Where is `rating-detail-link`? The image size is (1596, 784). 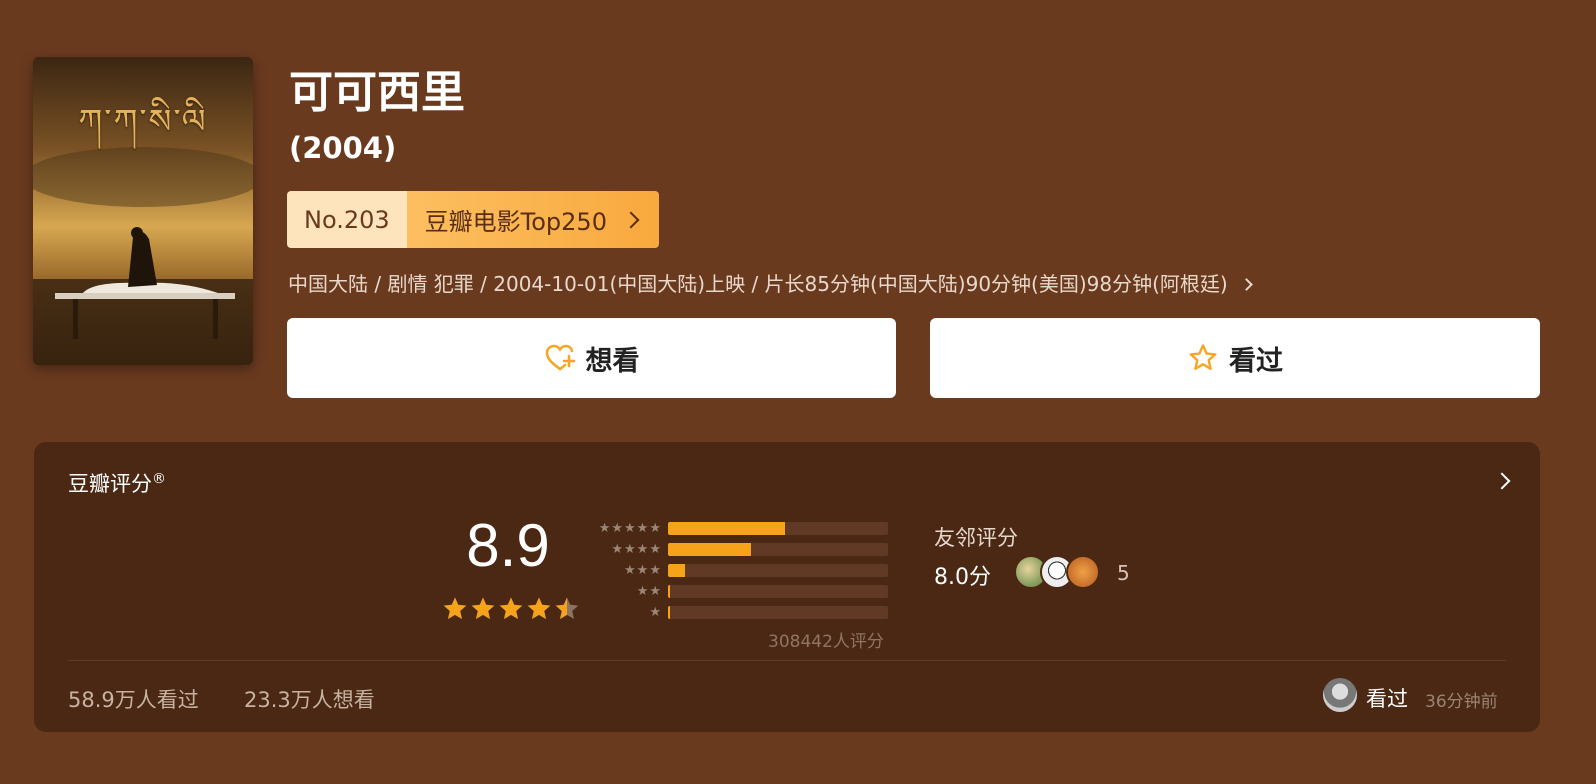
rating-detail-link is located at coordinates (1502, 481).